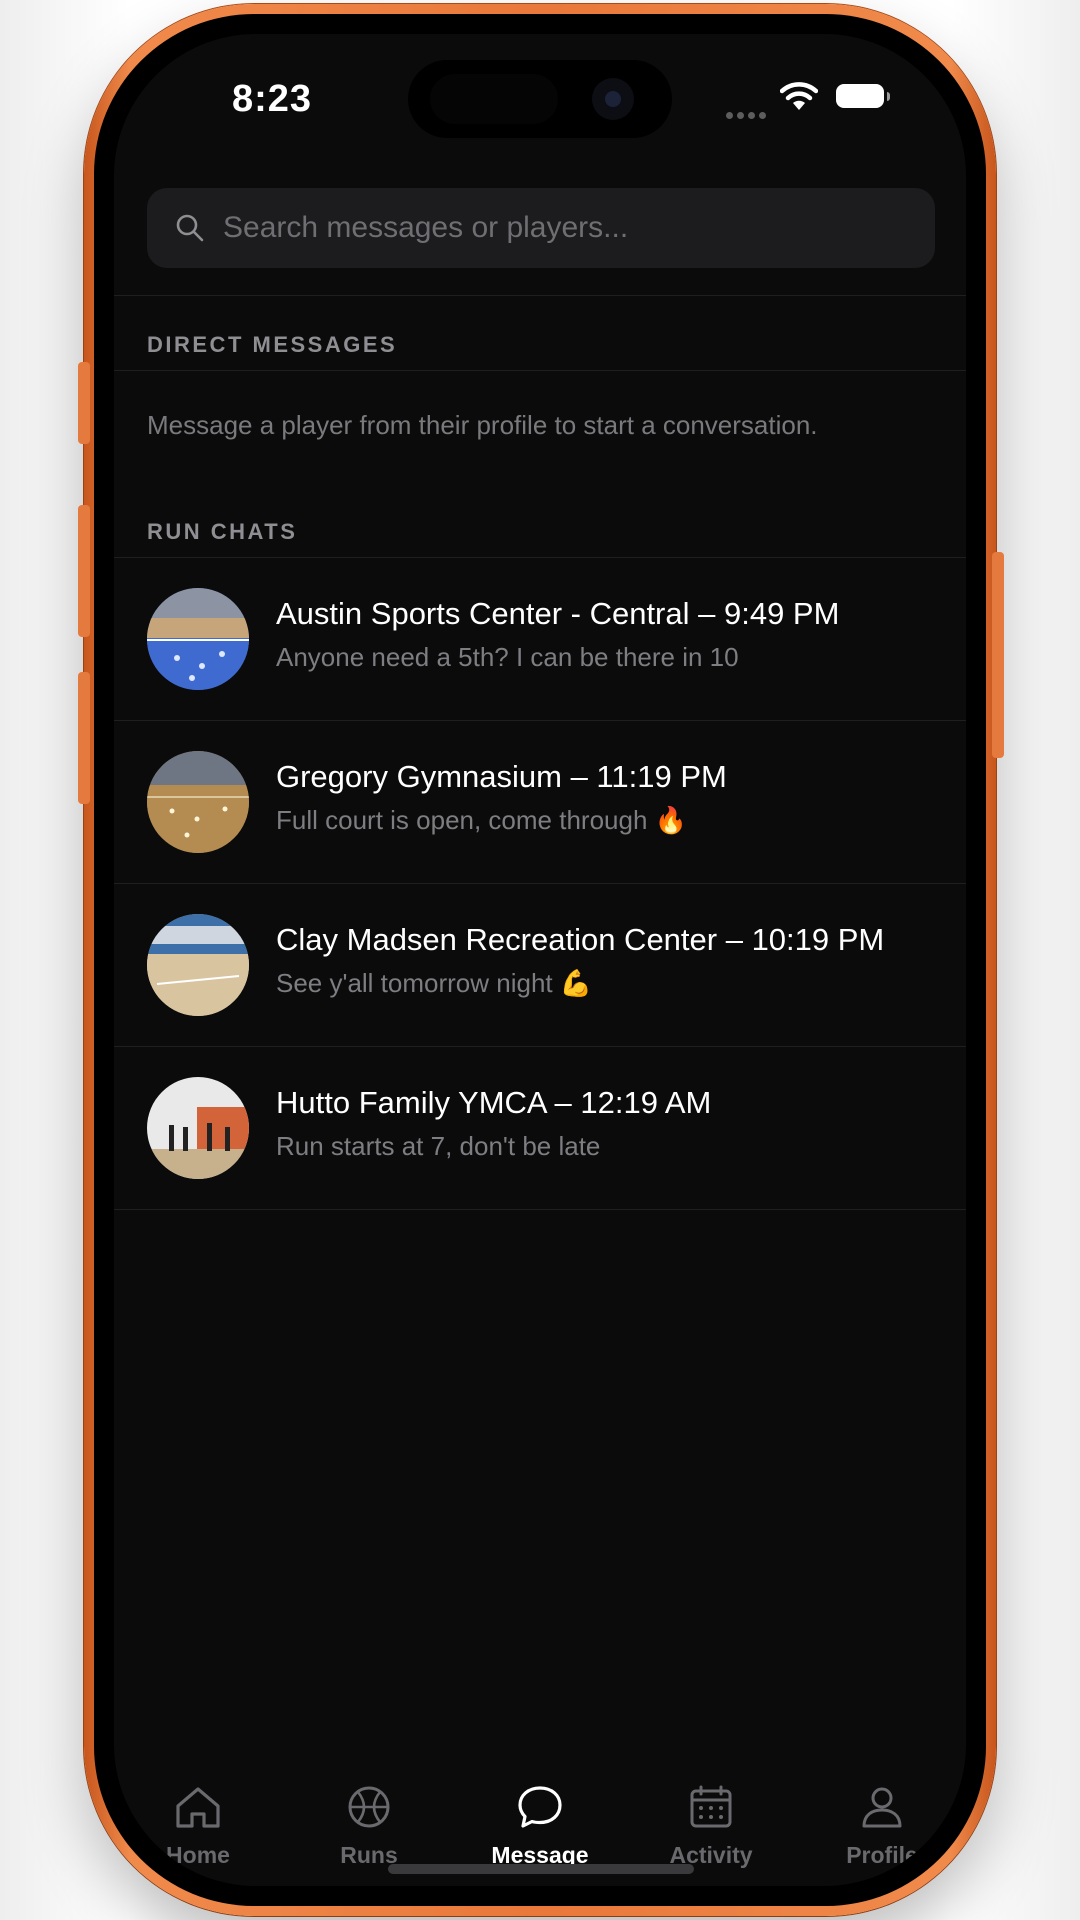  What do you see at coordinates (541, 1869) in the screenshot?
I see `home-indicator` at bounding box center [541, 1869].